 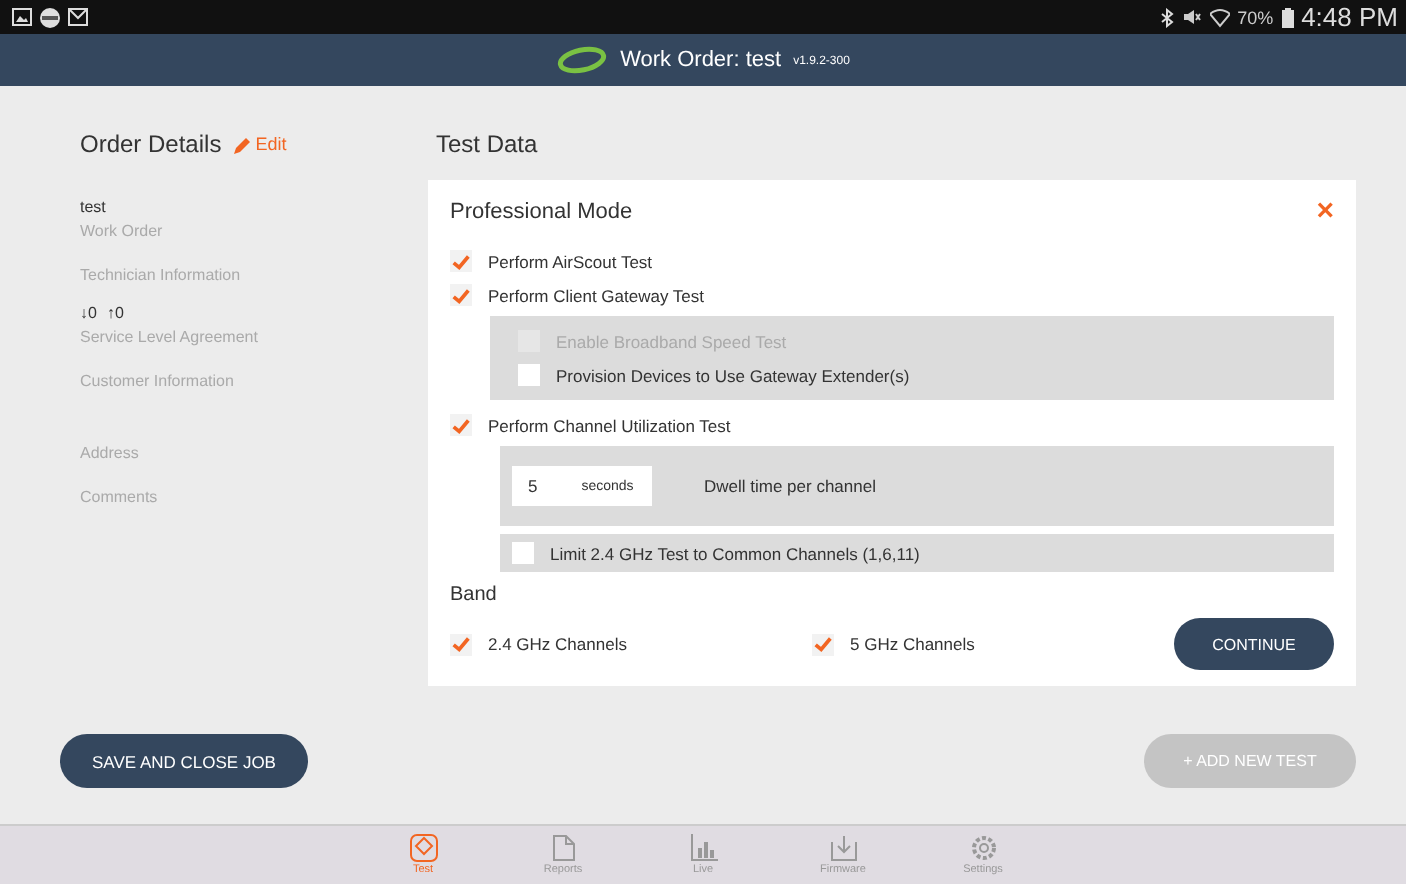 I want to click on save-button: SAVE AND CLOSE JOB, so click(x=184, y=761).